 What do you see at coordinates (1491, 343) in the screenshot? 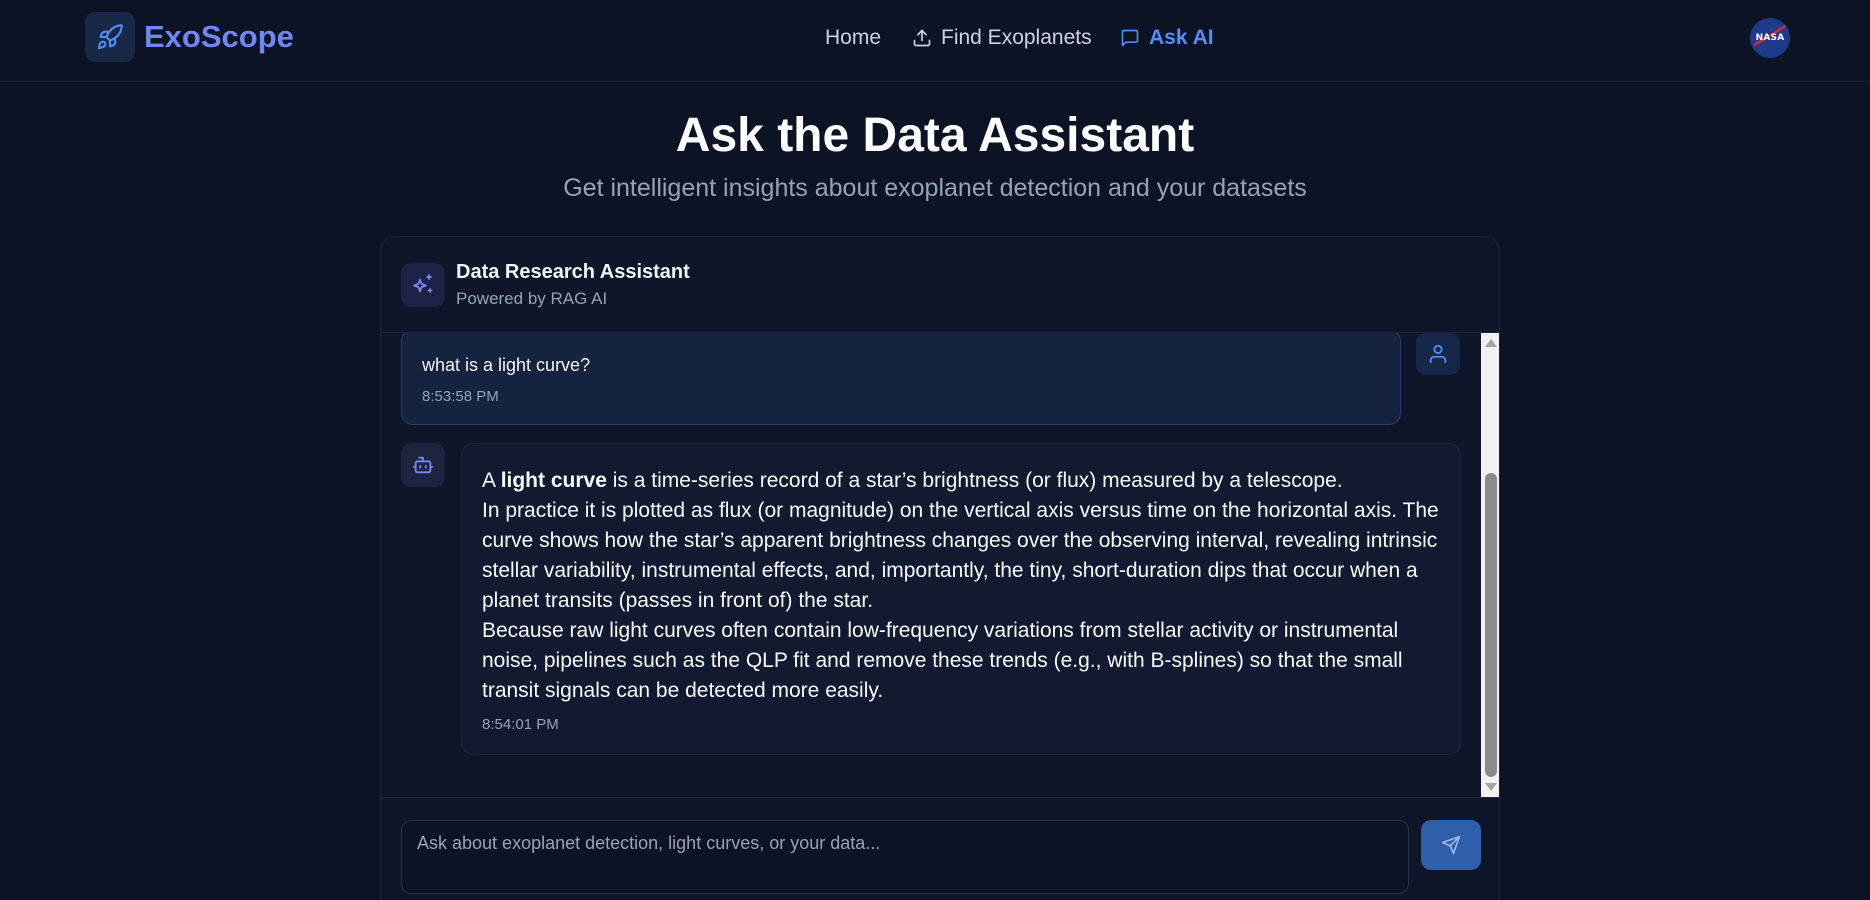
I see `scroll-up-arrow` at bounding box center [1491, 343].